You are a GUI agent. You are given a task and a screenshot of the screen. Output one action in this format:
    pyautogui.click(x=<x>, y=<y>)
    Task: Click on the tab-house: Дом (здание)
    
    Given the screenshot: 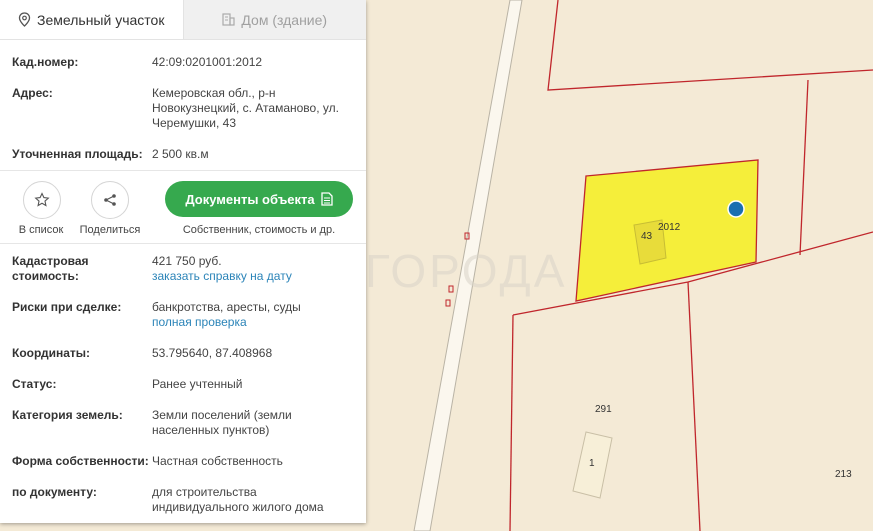 What is the action you would take?
    pyautogui.click(x=274, y=19)
    